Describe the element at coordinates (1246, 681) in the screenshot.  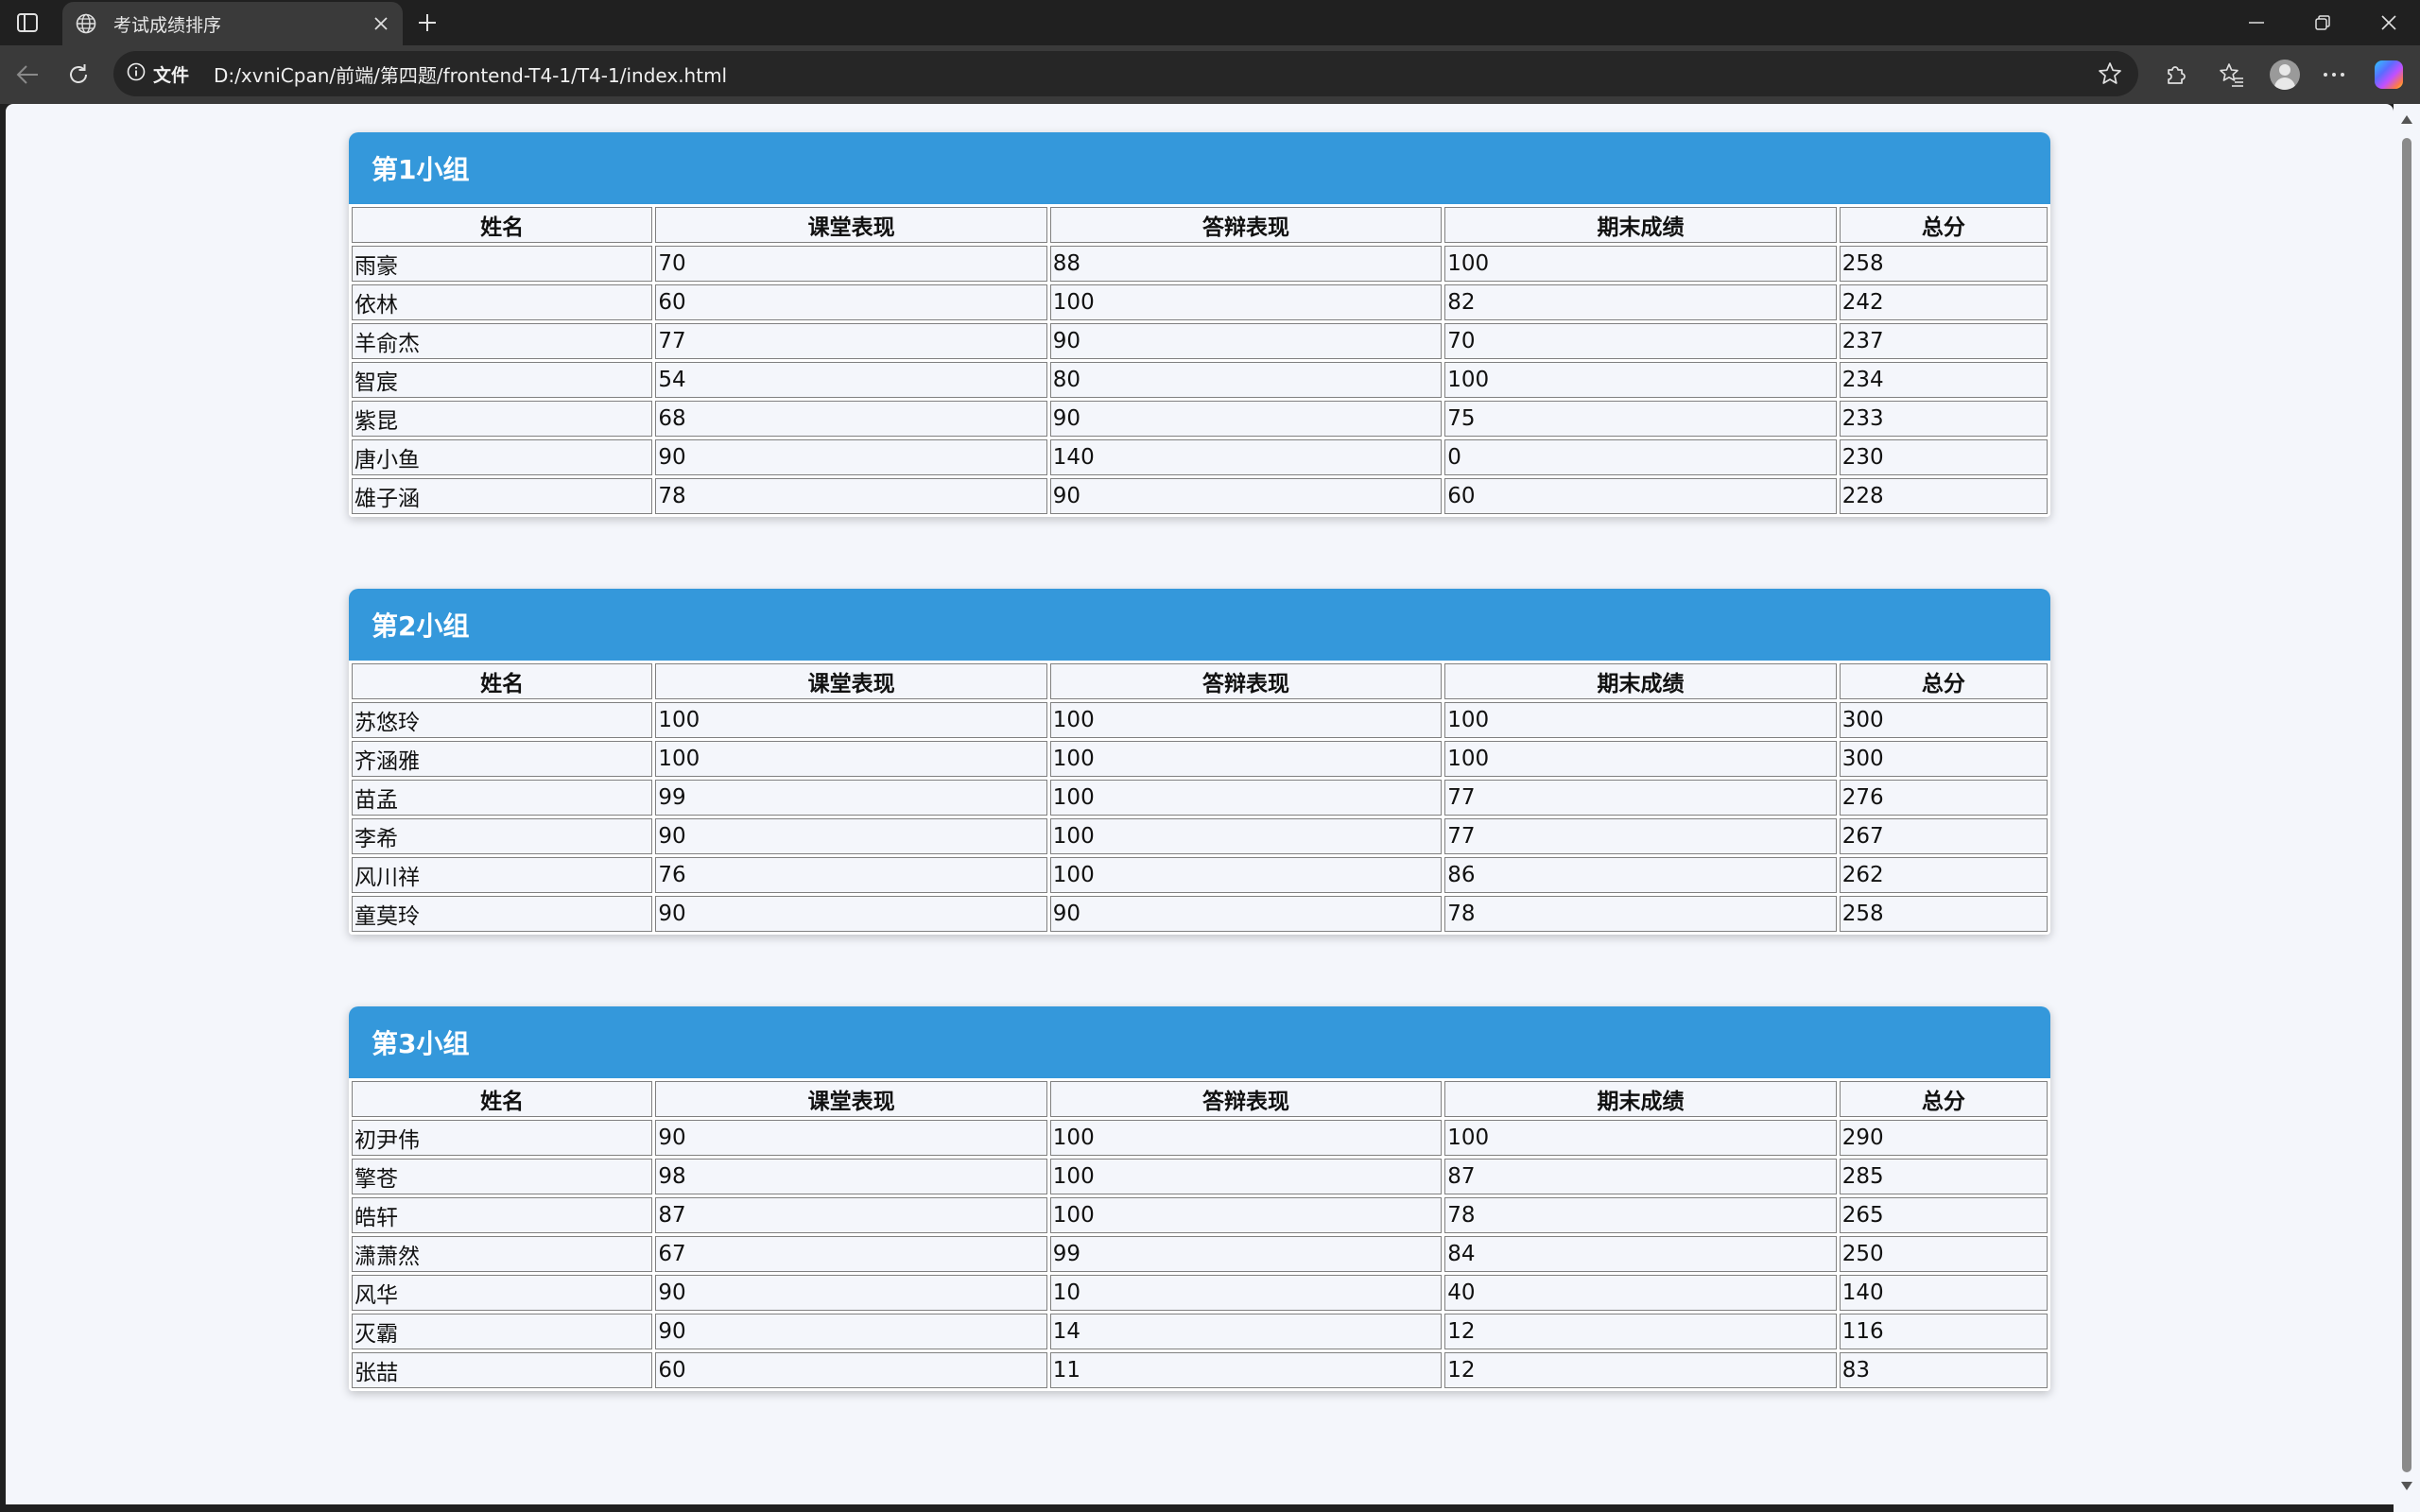
I see `header-debate-performance: 答辩表现` at that location.